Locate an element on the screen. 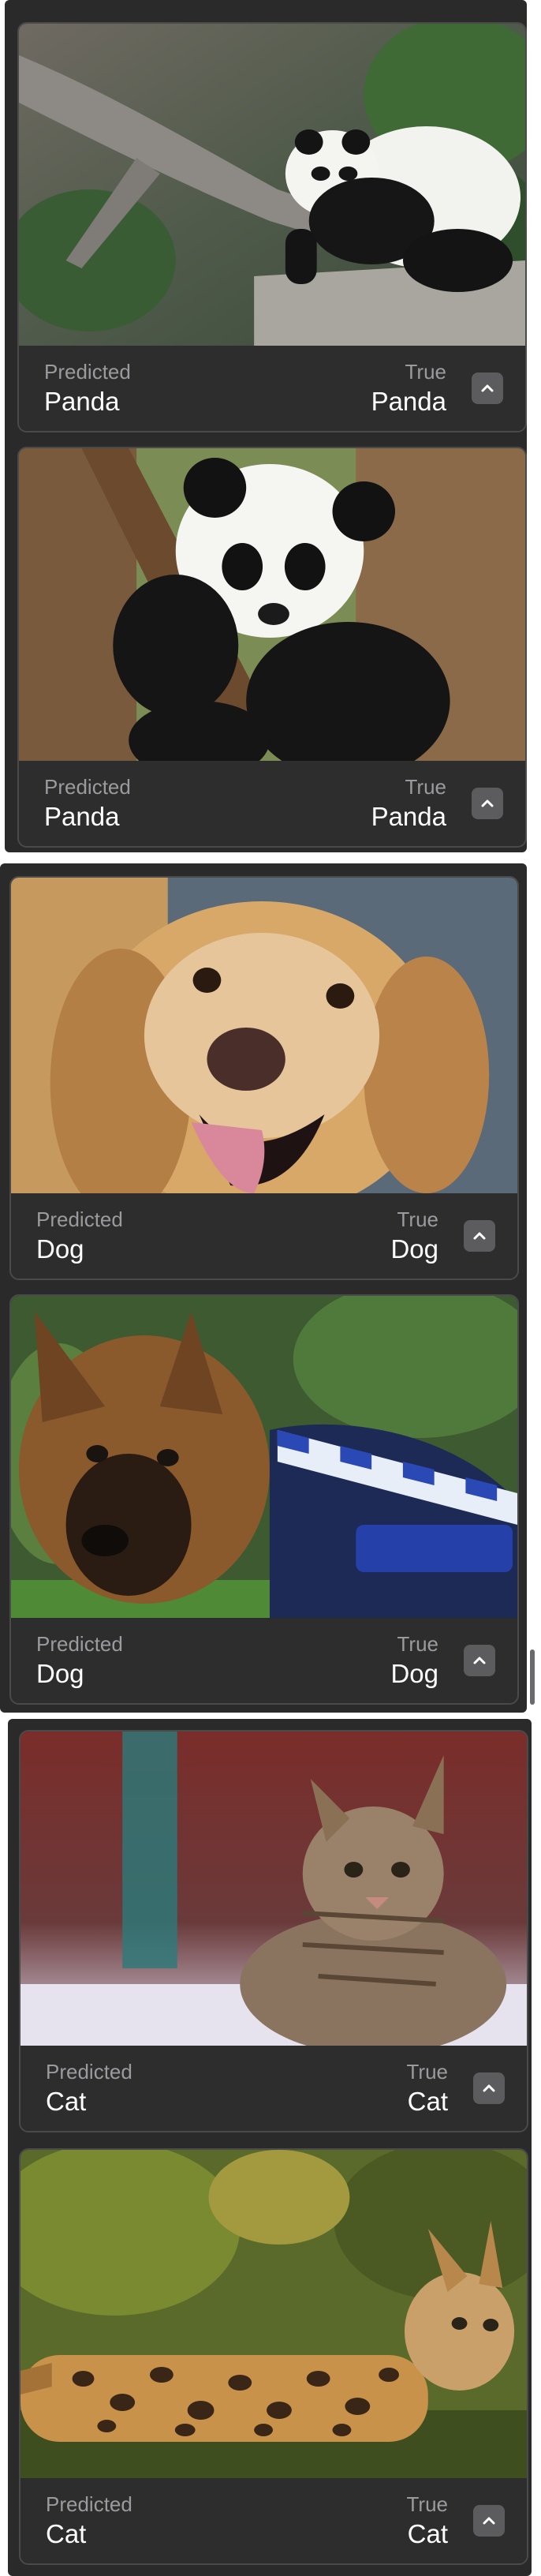 The width and height of the screenshot is (541, 2576). panda-on-branch-photo is located at coordinates (272, 186).